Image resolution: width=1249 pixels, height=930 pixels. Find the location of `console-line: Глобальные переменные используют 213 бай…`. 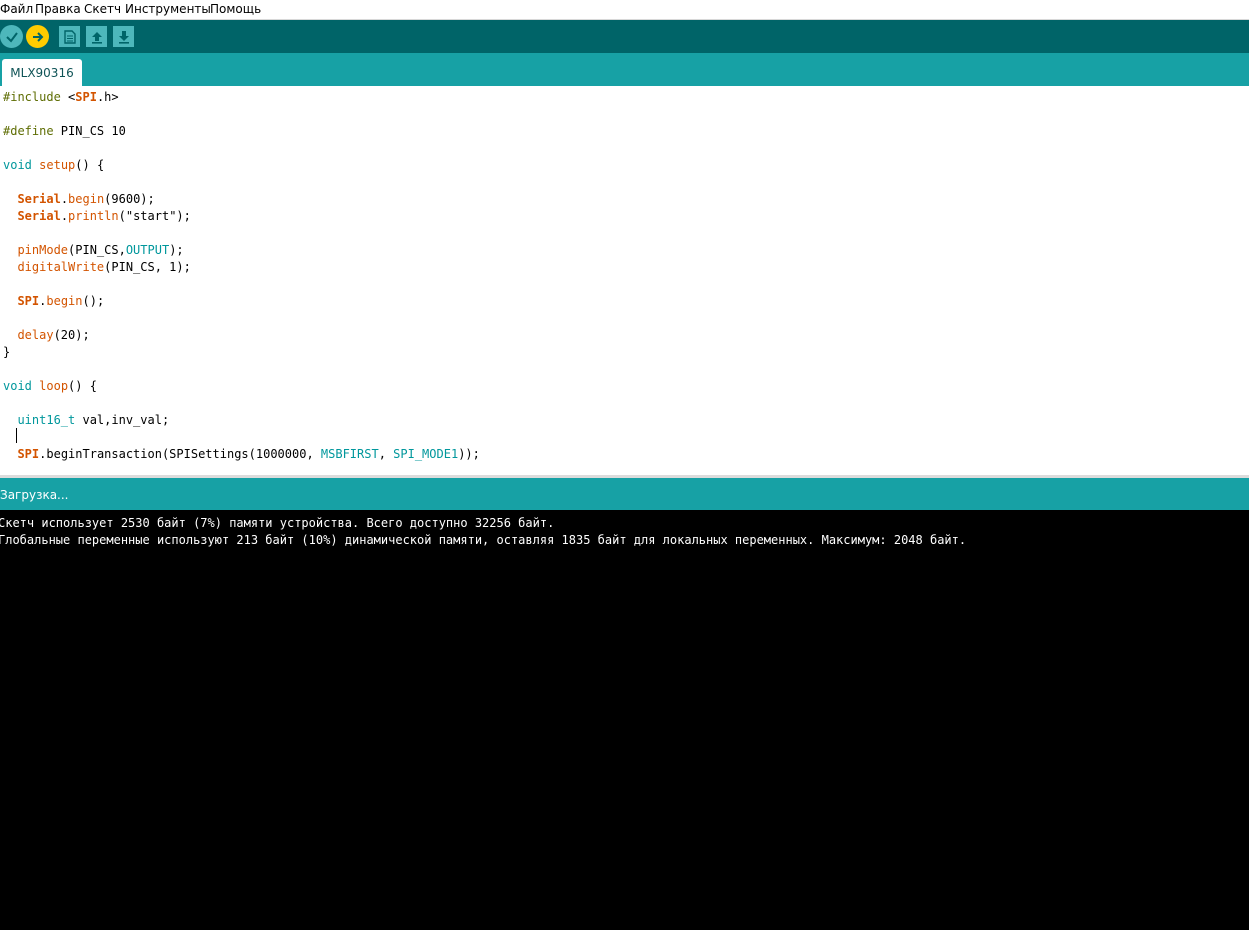

console-line: Глобальные переменные используют 213 бай… is located at coordinates (483, 540).